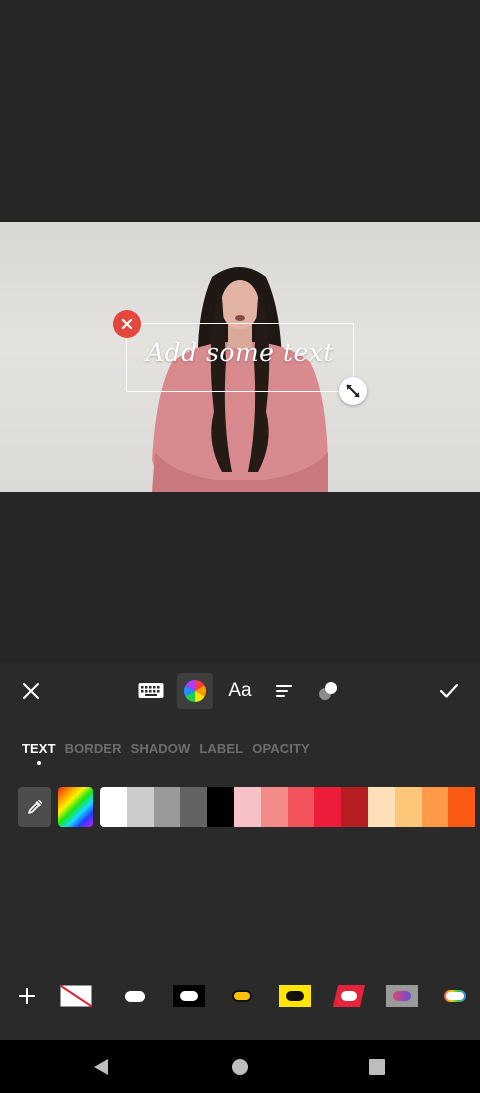 The image size is (480, 1093). Describe the element at coordinates (221, 751) in the screenshot. I see `tab-label: LABEL` at that location.